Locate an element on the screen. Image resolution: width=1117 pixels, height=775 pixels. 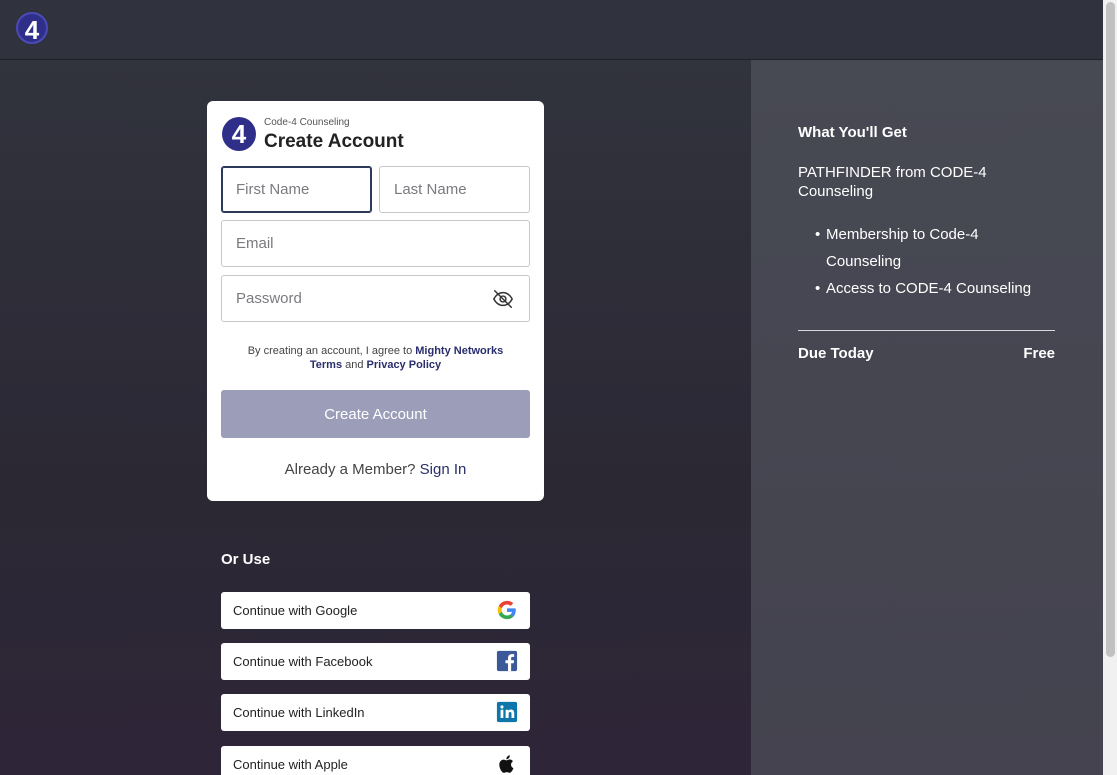
top-bar: 4 is located at coordinates (551, 30).